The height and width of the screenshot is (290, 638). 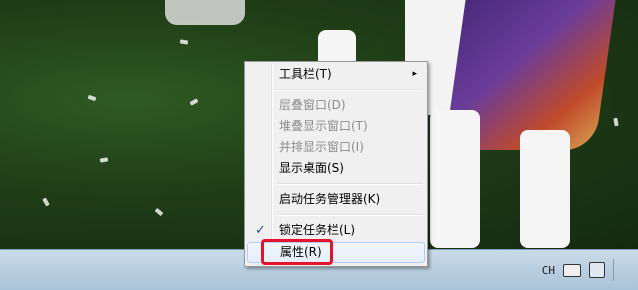 I want to click on menu-item-label: 并排显示窗口(I), so click(x=321, y=147).